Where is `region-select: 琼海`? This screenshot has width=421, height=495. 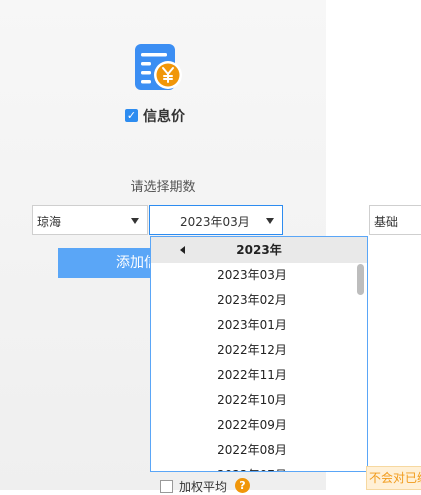
region-select: 琼海 is located at coordinates (90, 220).